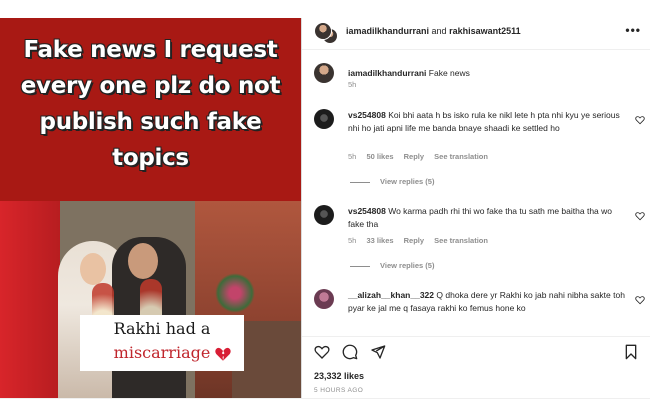  I want to click on post-authors: iamadilkhandurrani and rakhisawant2511, so click(433, 31).